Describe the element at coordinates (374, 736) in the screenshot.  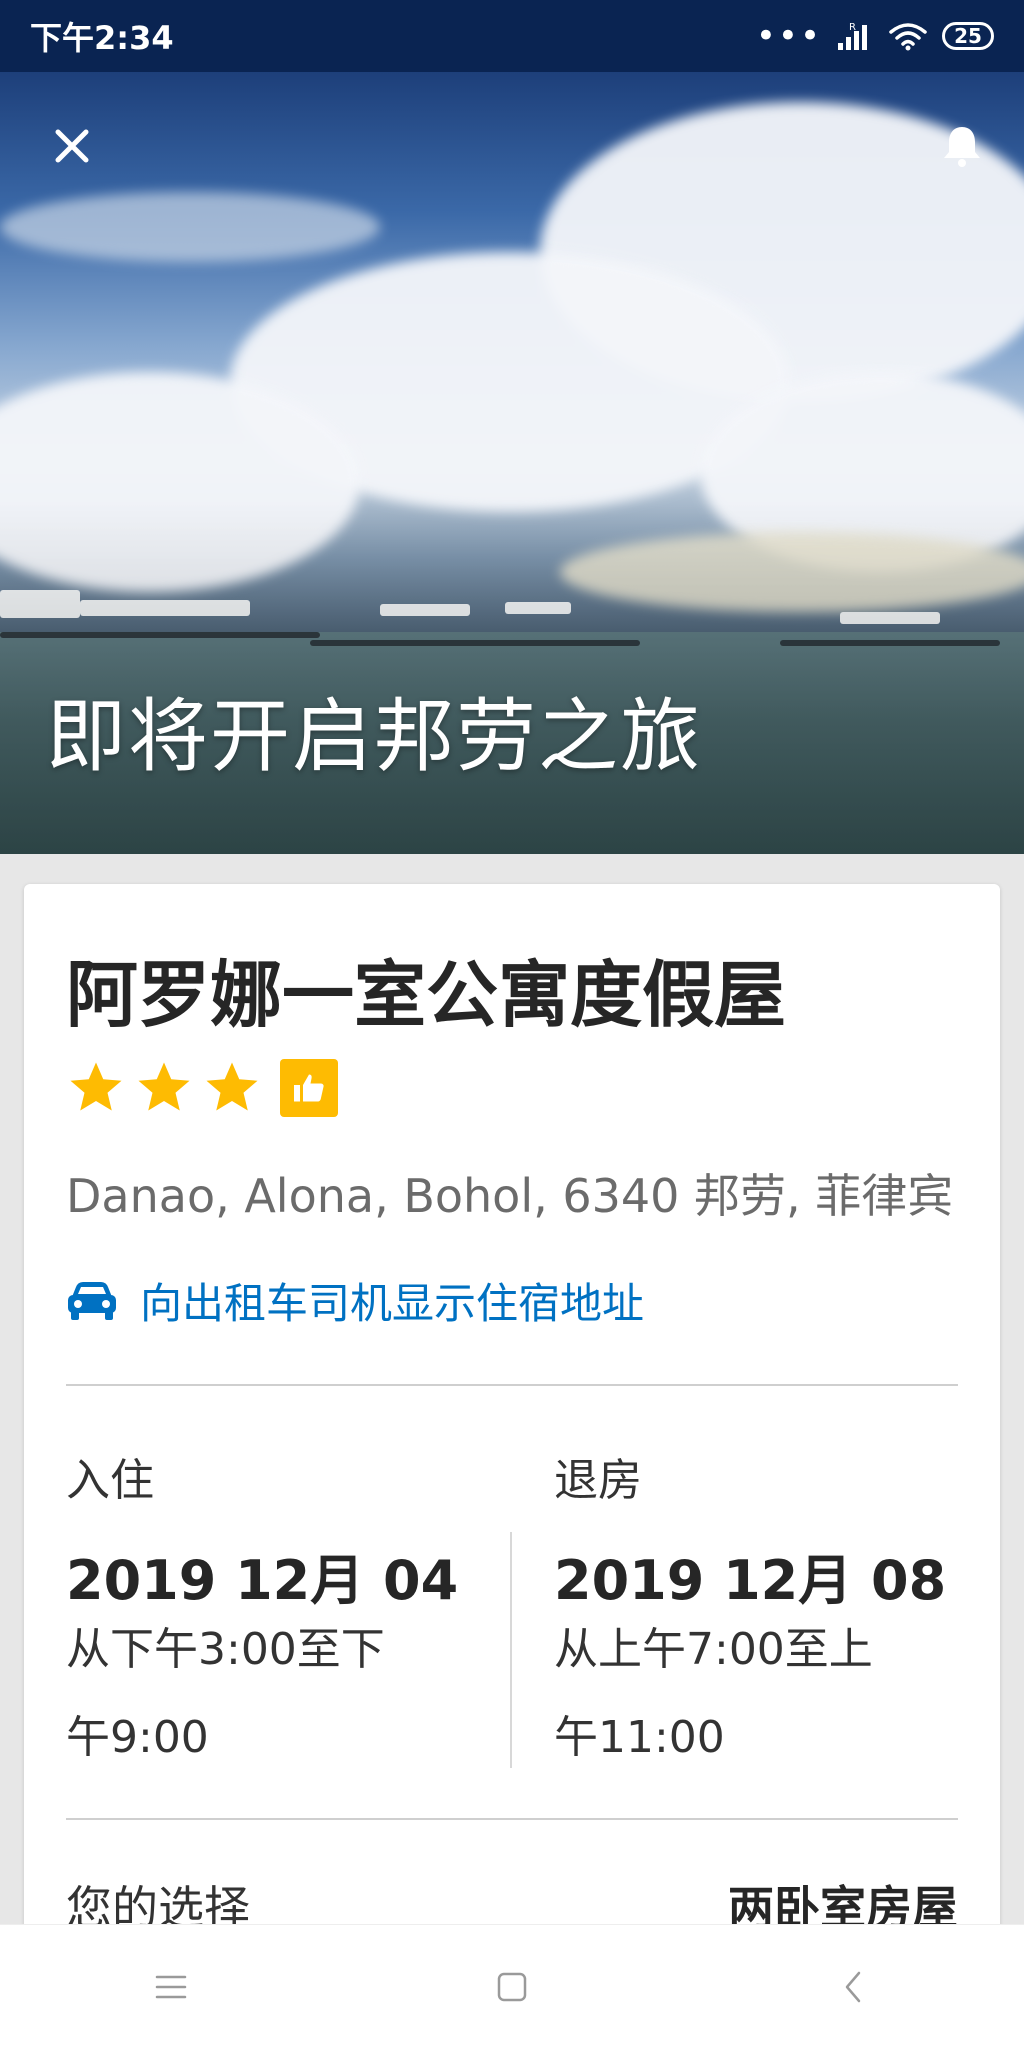
I see `hero-title: 即将开启邦劳之旅` at that location.